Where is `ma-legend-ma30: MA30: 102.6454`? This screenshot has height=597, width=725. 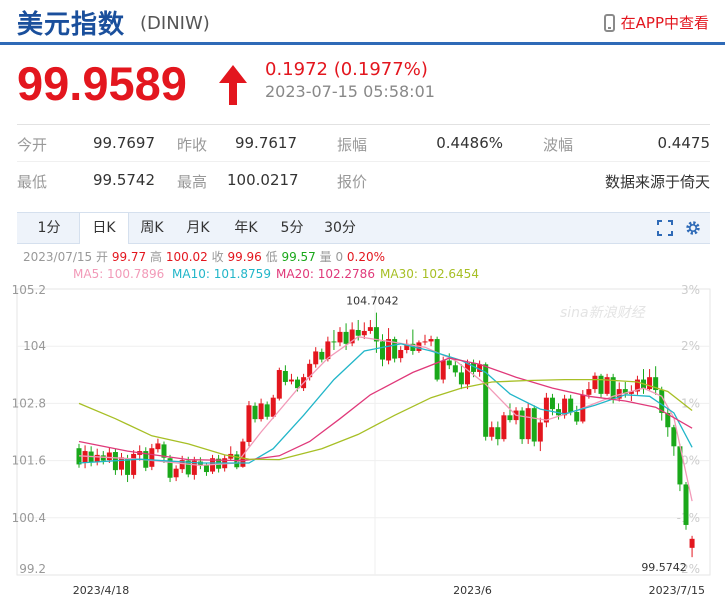 ma-legend-ma30: MA30: 102.6454 is located at coordinates (429, 274).